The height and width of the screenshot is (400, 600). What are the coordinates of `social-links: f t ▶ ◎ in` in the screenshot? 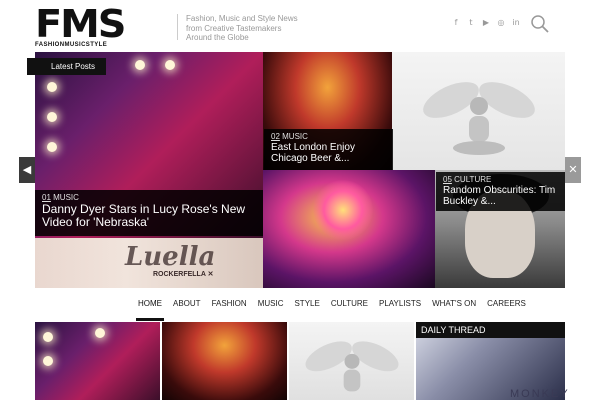 It's located at (486, 22).